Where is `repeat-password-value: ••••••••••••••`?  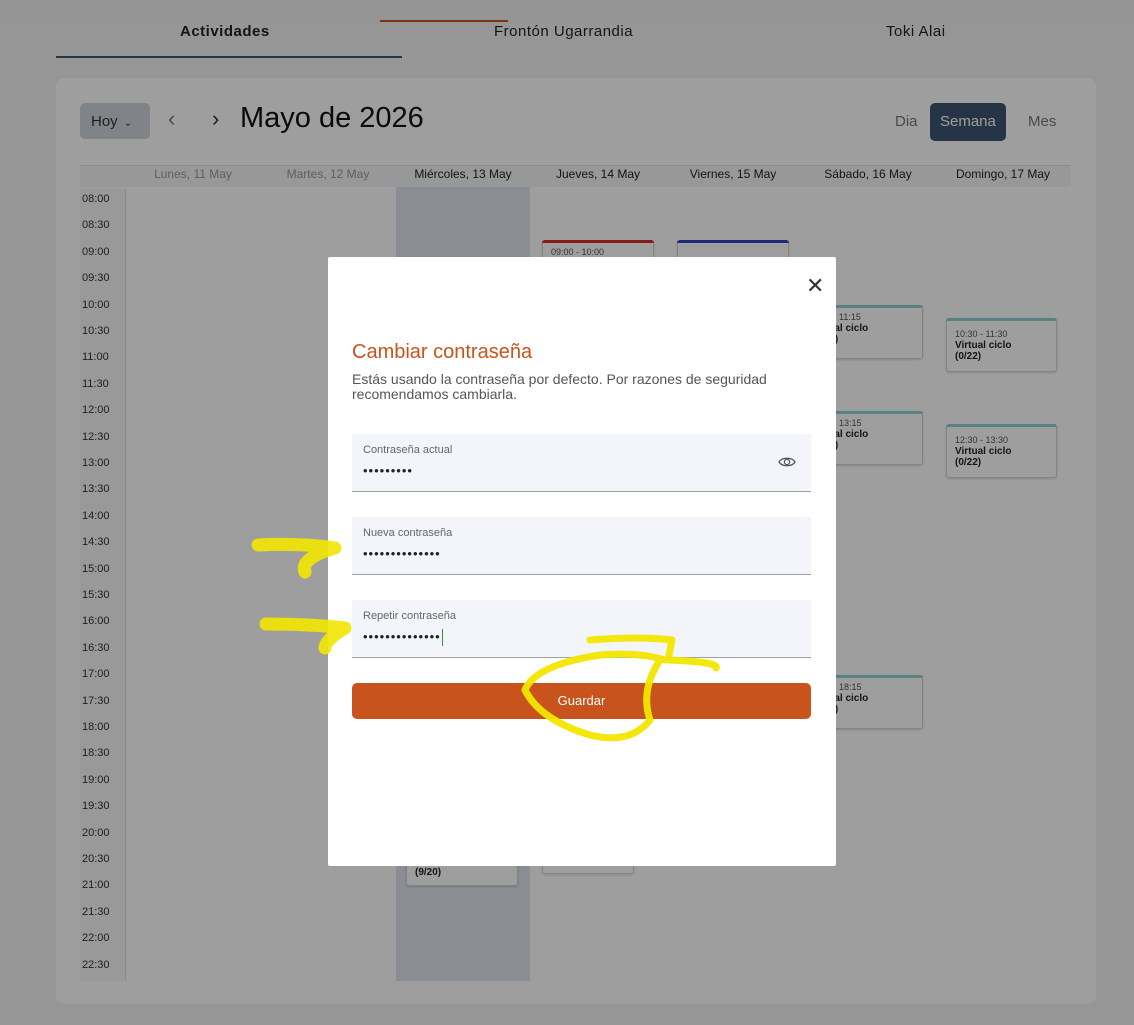 repeat-password-value: •••••••••••••• is located at coordinates (402, 636).